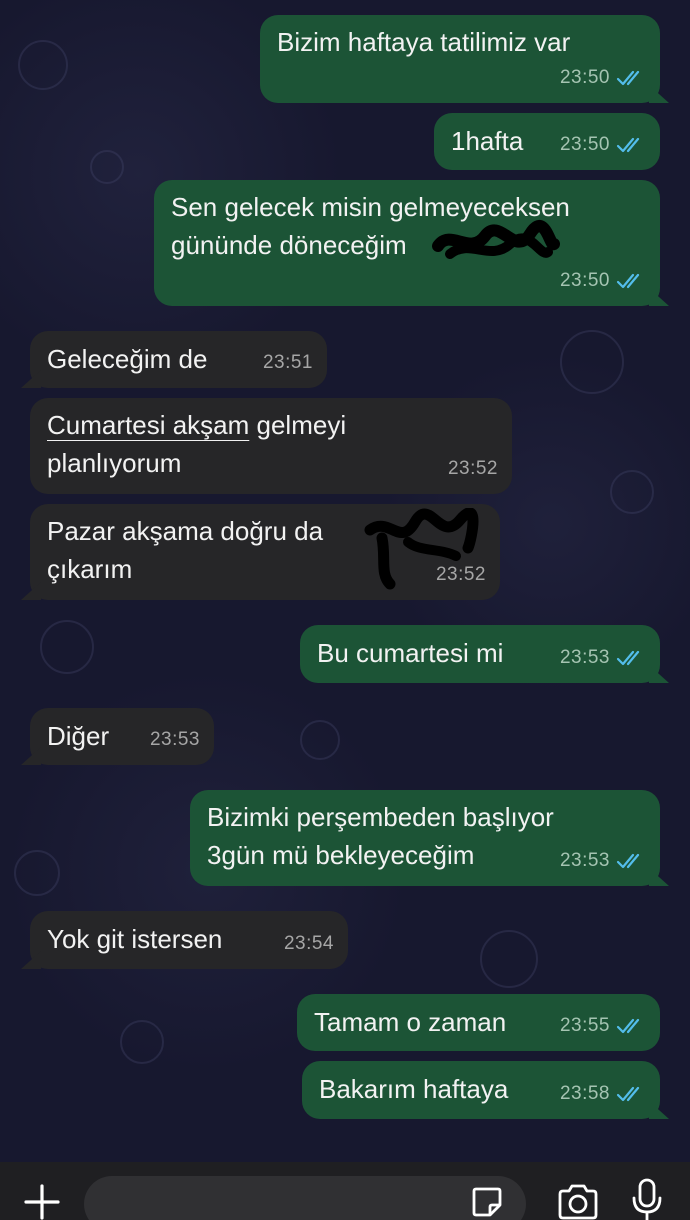 The image size is (690, 1220). I want to click on message-line: 3gün mü bekleyeceğim, so click(341, 855).